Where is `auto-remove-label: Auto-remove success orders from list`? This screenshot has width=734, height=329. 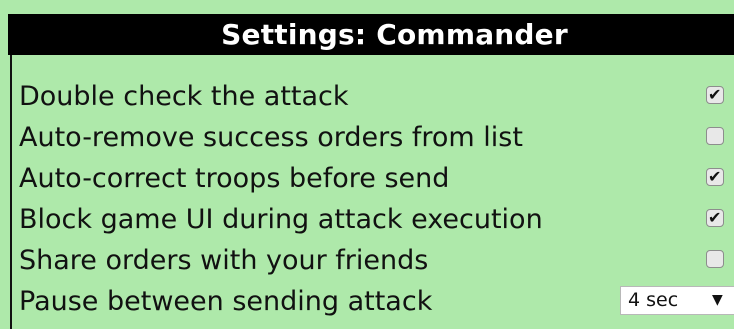 auto-remove-label: Auto-remove success orders from list is located at coordinates (271, 137).